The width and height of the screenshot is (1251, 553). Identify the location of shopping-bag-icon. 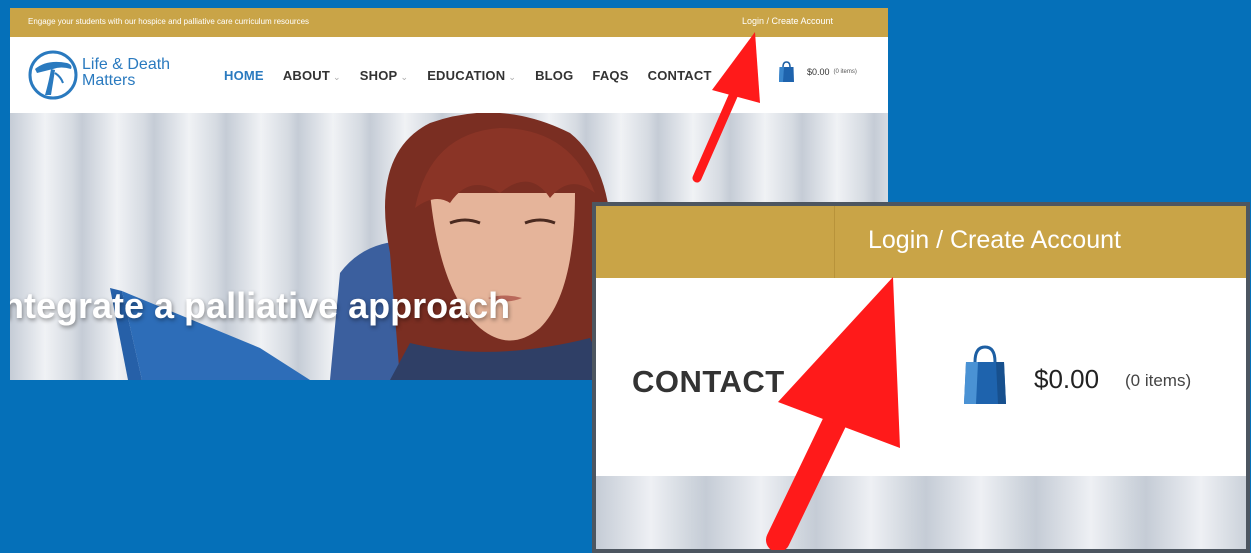
(786, 71).